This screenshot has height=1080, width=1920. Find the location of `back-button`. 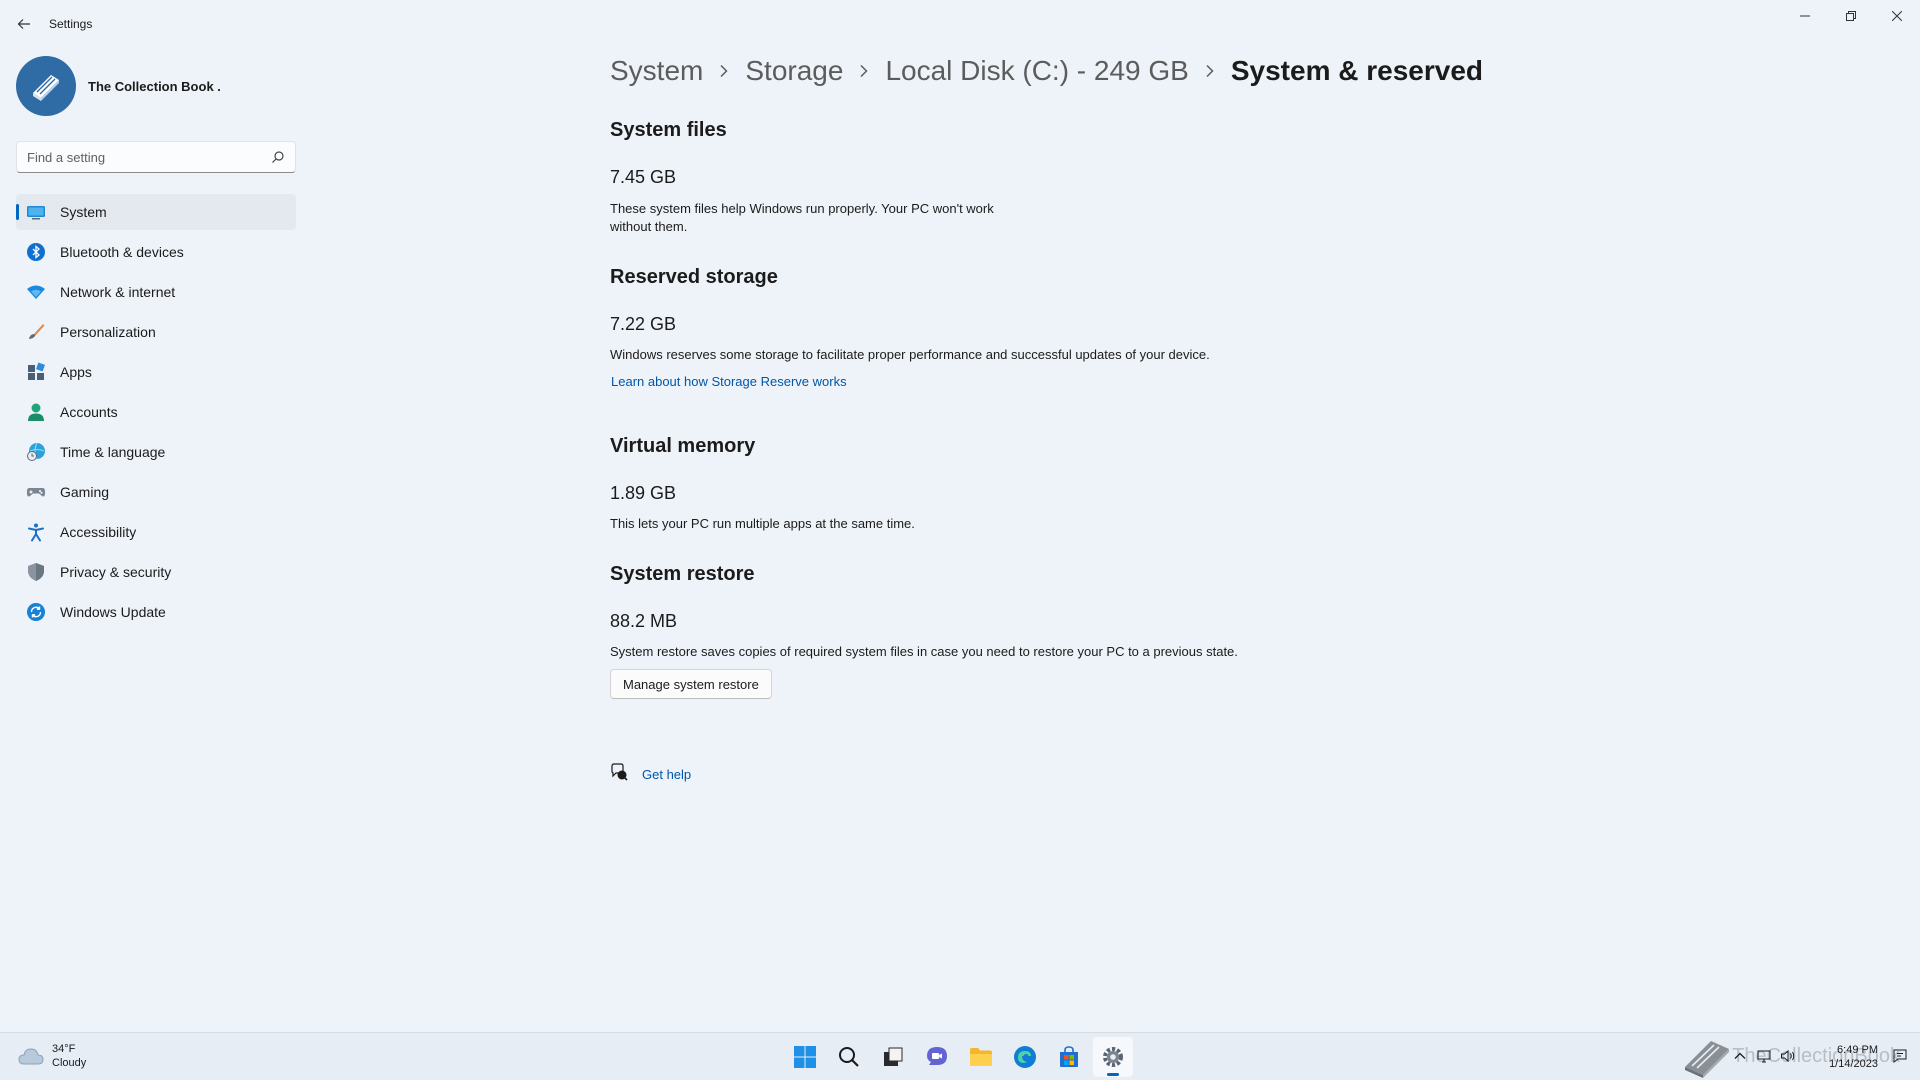

back-button is located at coordinates (24, 24).